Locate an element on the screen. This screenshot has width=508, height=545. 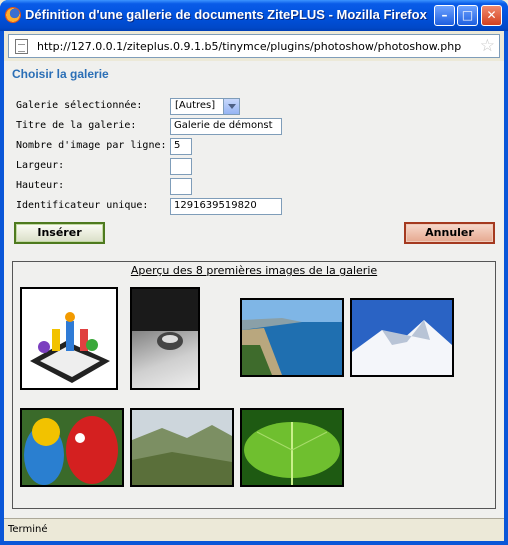
gallery-select-value: [Autres] is located at coordinates (195, 105).